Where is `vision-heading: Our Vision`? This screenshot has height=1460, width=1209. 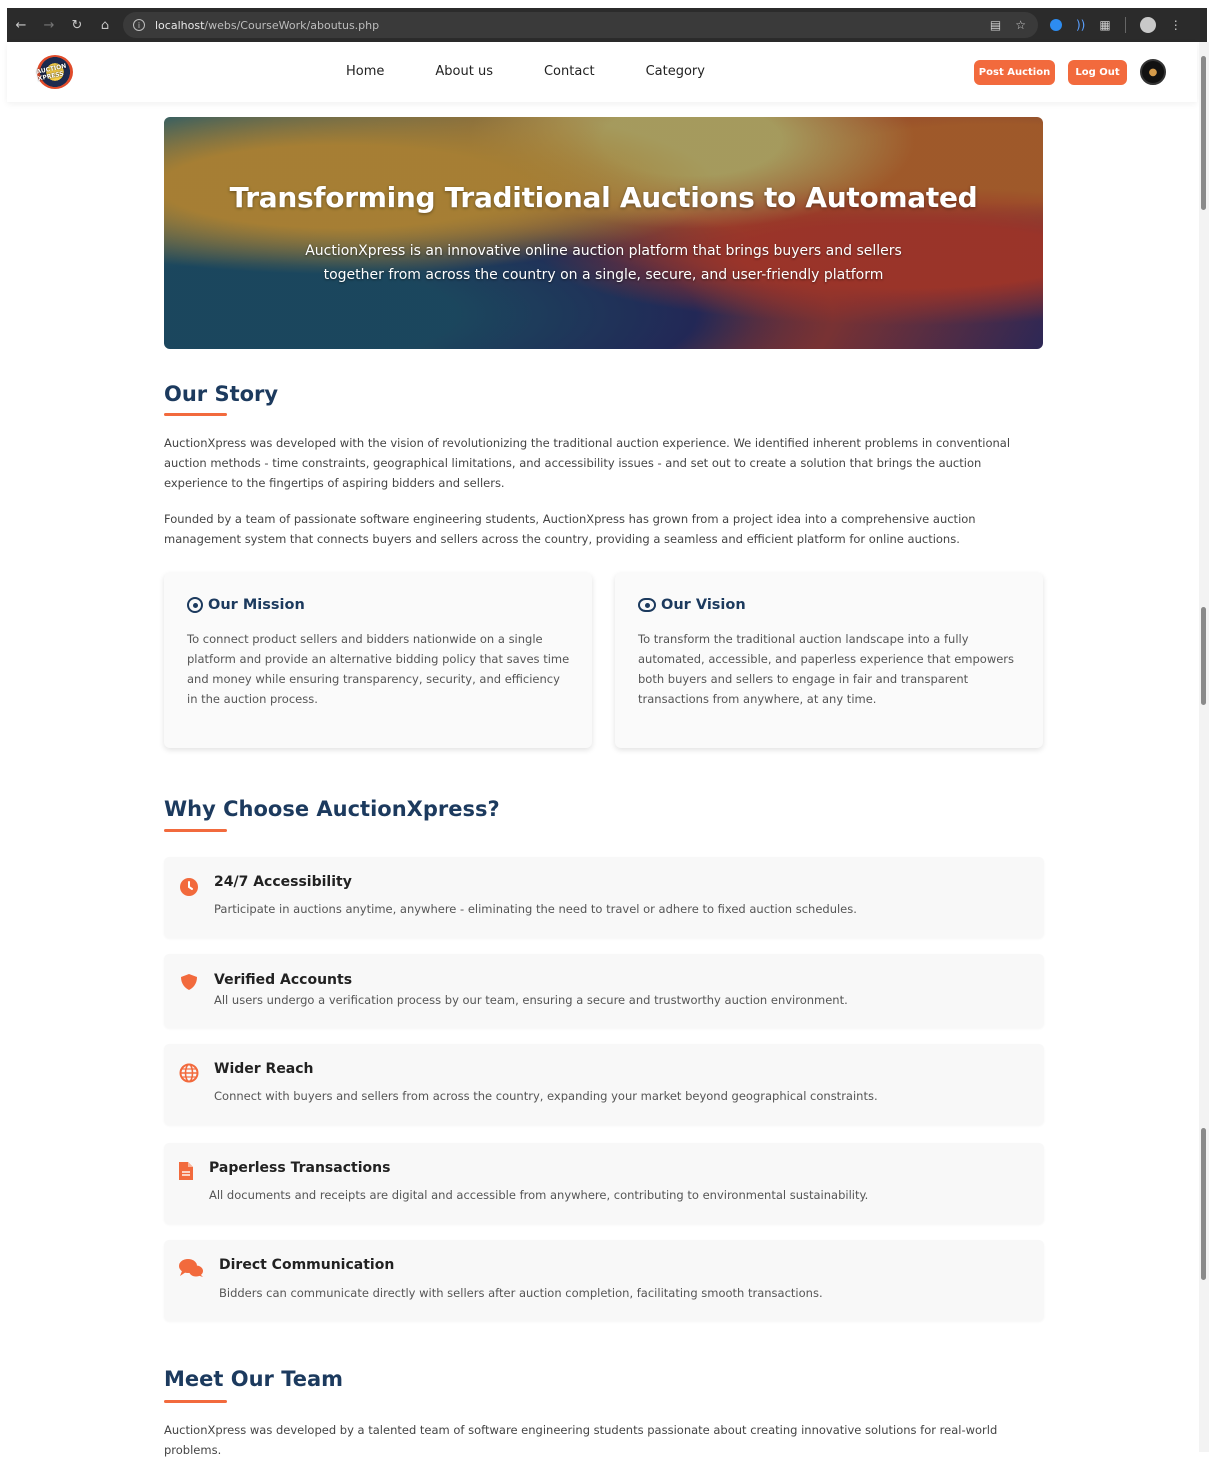 vision-heading: Our Vision is located at coordinates (692, 605).